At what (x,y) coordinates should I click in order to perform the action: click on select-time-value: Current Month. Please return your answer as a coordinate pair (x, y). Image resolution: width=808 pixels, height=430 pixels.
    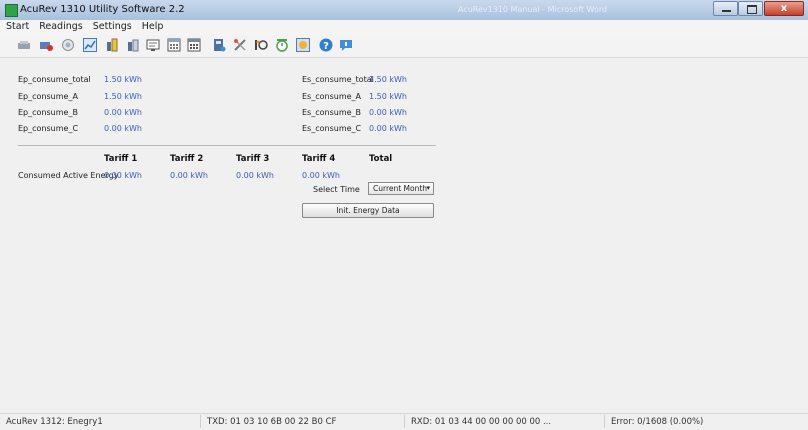
    Looking at the image, I should click on (400, 188).